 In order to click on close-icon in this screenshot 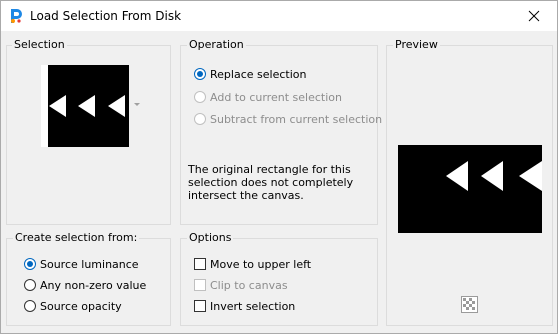, I will do `click(534, 16)`.